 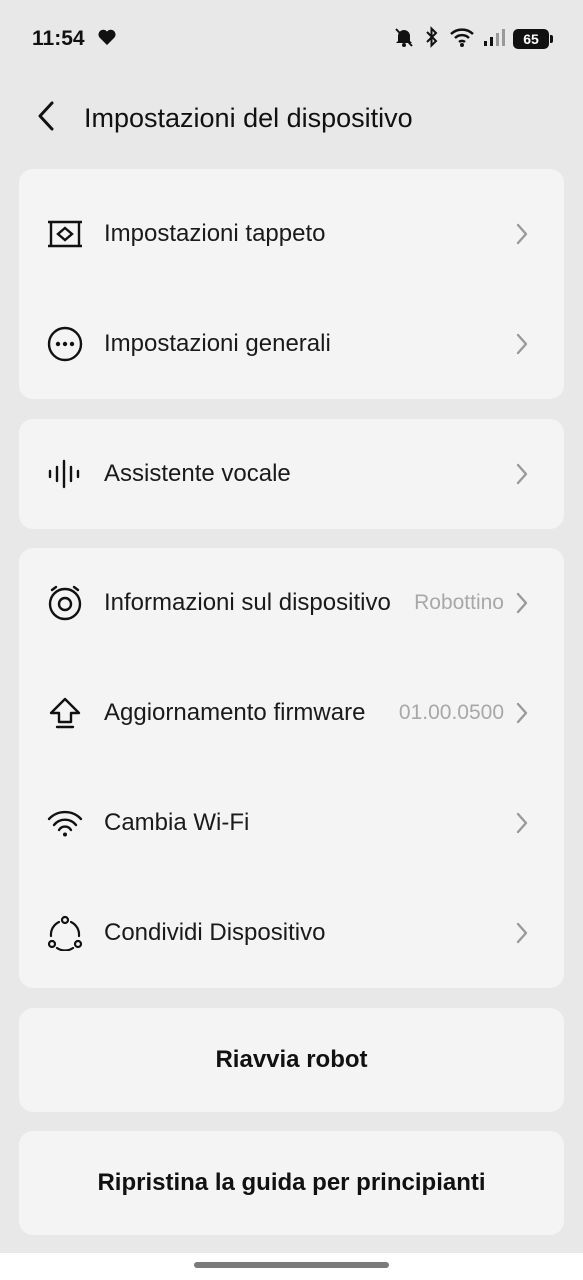 What do you see at coordinates (451, 712) in the screenshot?
I see `firmware-version-value: 01.00.0500` at bounding box center [451, 712].